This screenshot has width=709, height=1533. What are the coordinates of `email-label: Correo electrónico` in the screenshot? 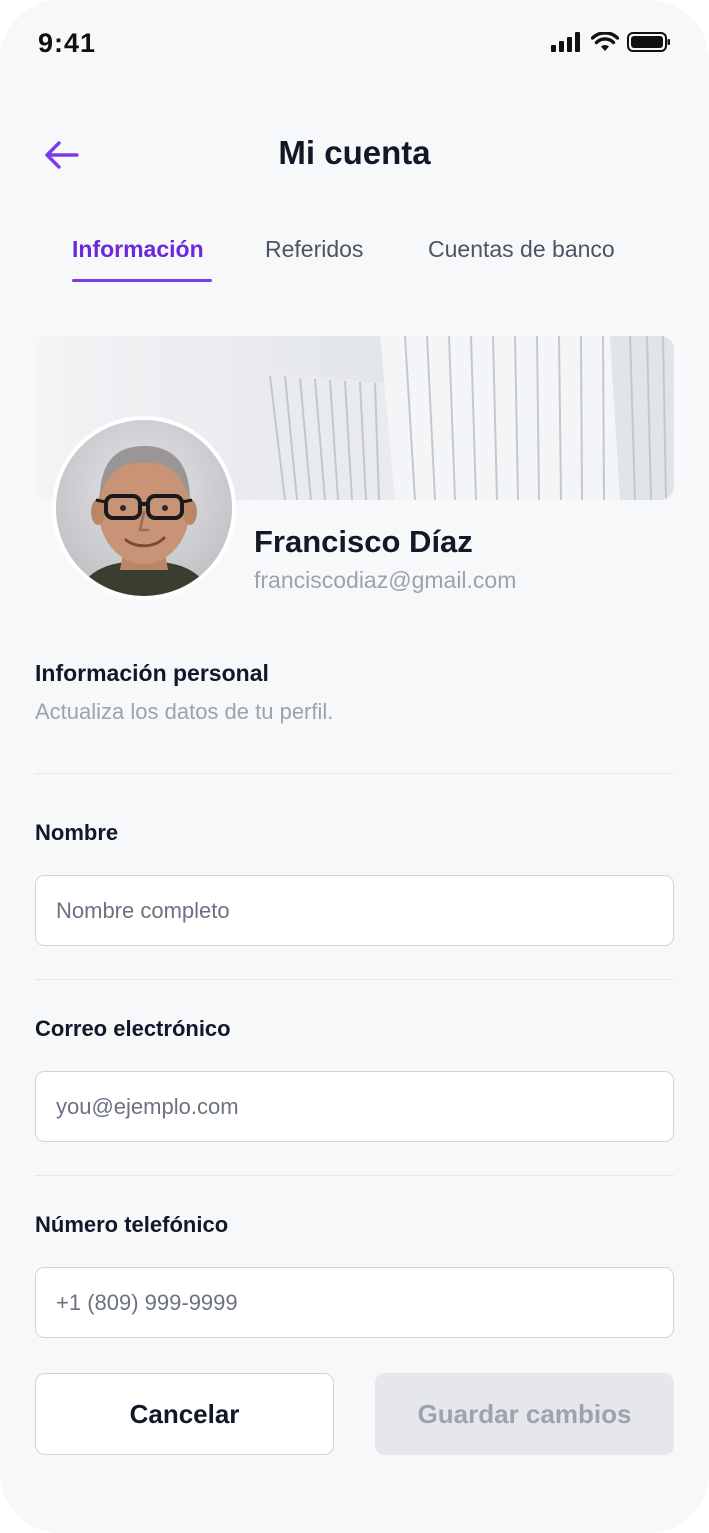 It's located at (133, 1028).